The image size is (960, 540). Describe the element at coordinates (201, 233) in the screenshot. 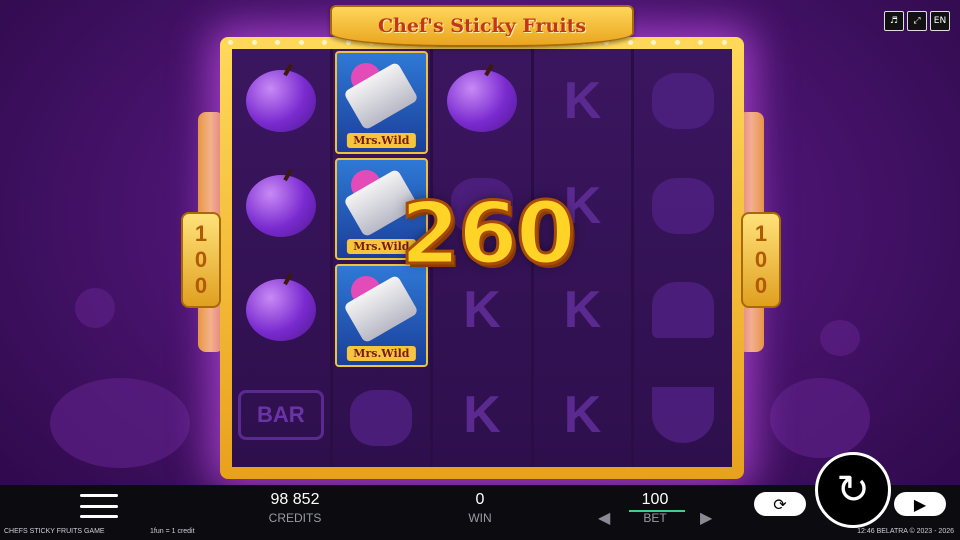

I see `left-multiplier-digit-1: 1` at that location.